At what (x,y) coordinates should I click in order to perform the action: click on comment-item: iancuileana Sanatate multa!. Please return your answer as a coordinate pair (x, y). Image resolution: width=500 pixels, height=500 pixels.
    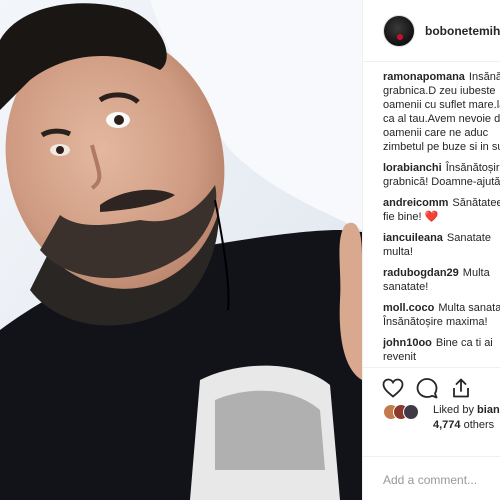
    Looking at the image, I should click on (441, 245).